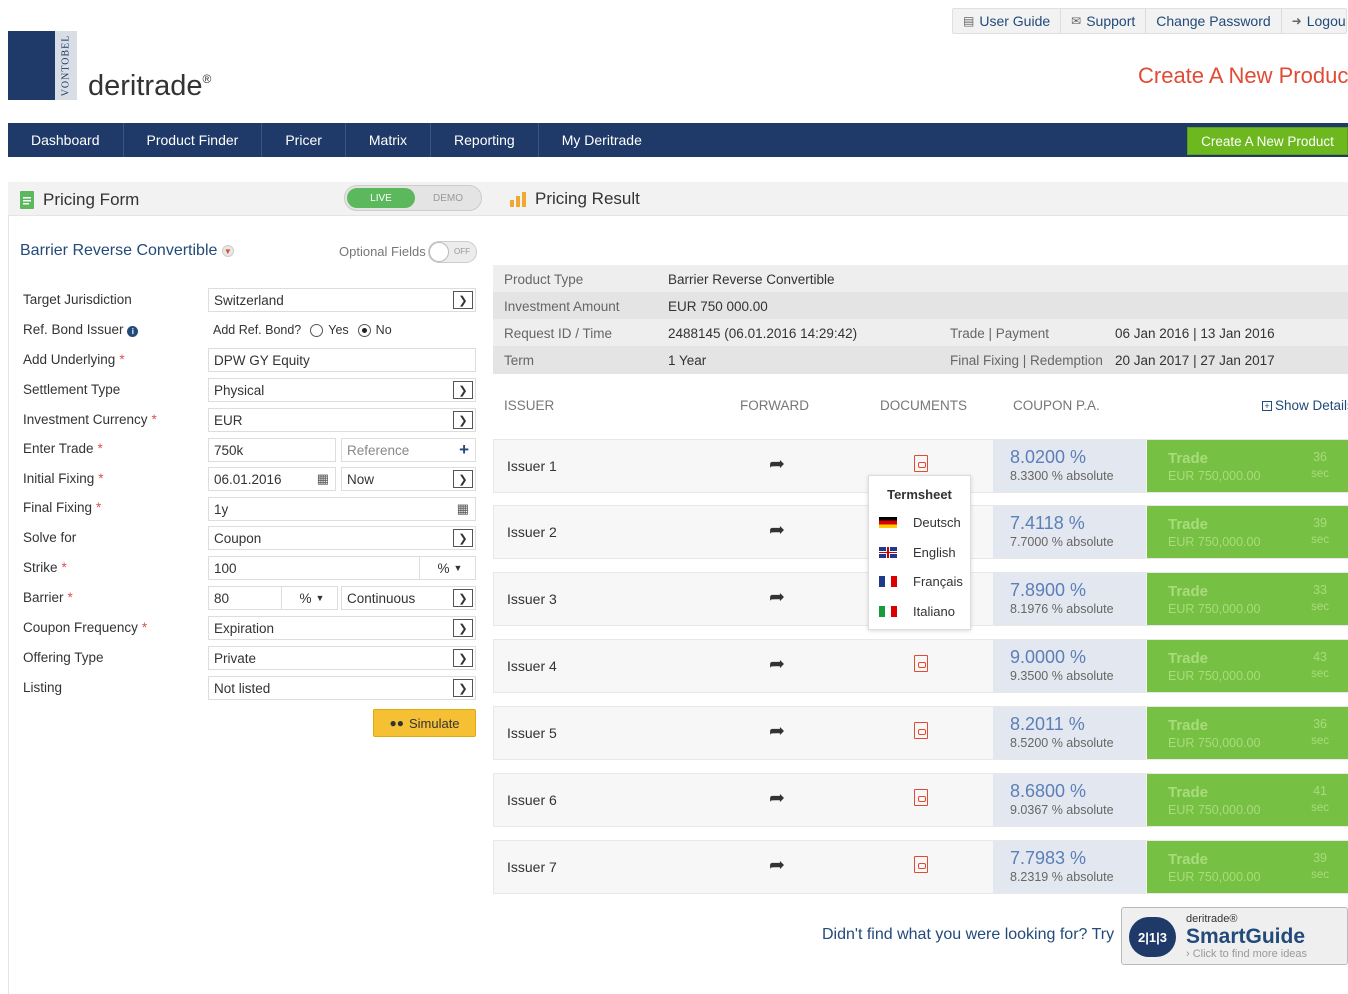 Image resolution: width=1348 pixels, height=994 pixels. I want to click on trade-amount-input: 750k, so click(272, 450).